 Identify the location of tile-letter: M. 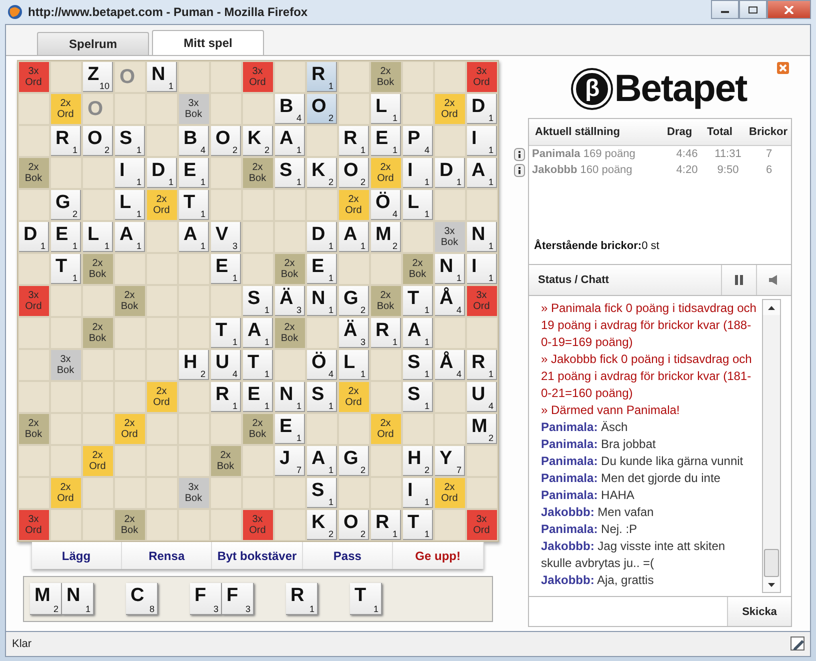
(480, 427).